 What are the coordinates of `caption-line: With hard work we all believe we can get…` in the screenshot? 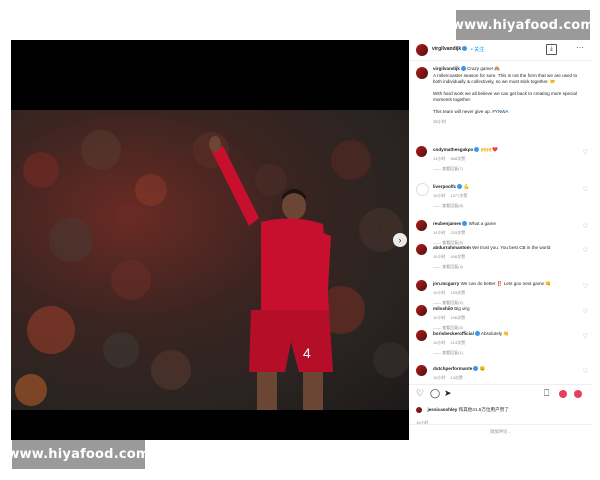 It's located at (505, 96).